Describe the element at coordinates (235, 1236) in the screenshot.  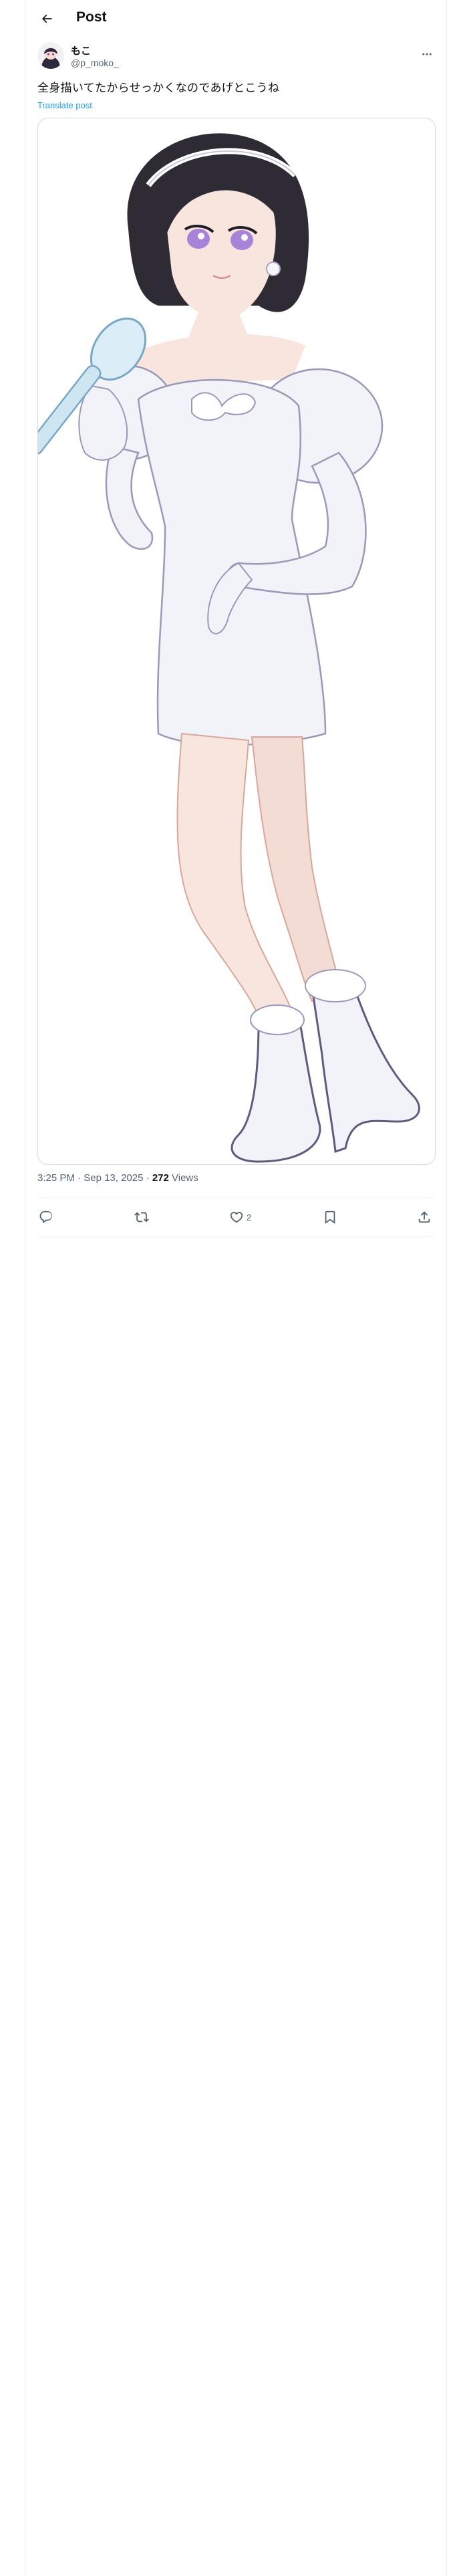
I see `divider` at that location.